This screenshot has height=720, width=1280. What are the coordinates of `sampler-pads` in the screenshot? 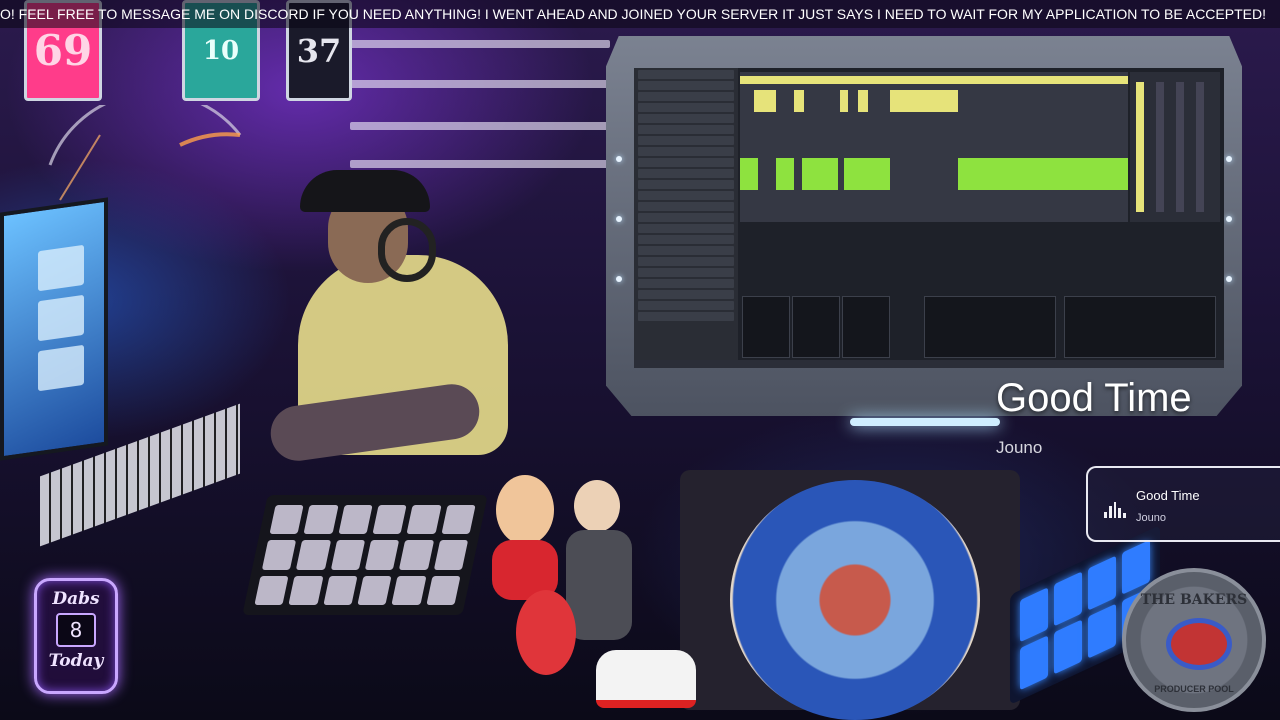 It's located at (365, 555).